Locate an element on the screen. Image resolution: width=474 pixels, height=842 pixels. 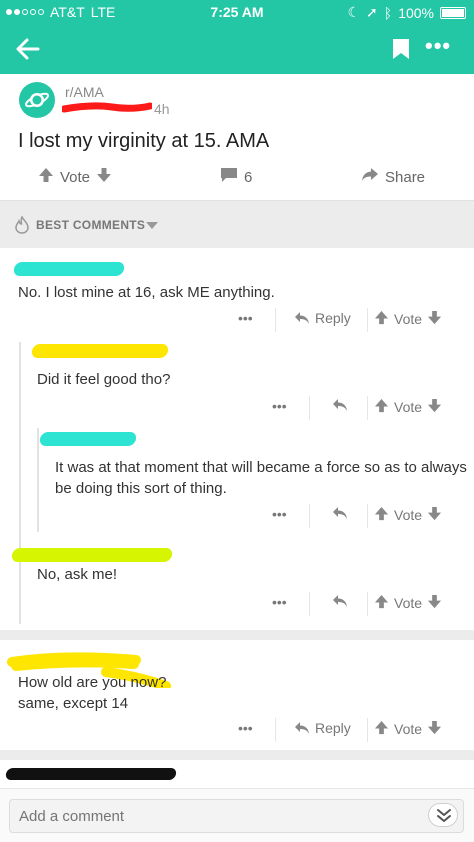
subreddit-name: r/AMA is located at coordinates (84, 92).